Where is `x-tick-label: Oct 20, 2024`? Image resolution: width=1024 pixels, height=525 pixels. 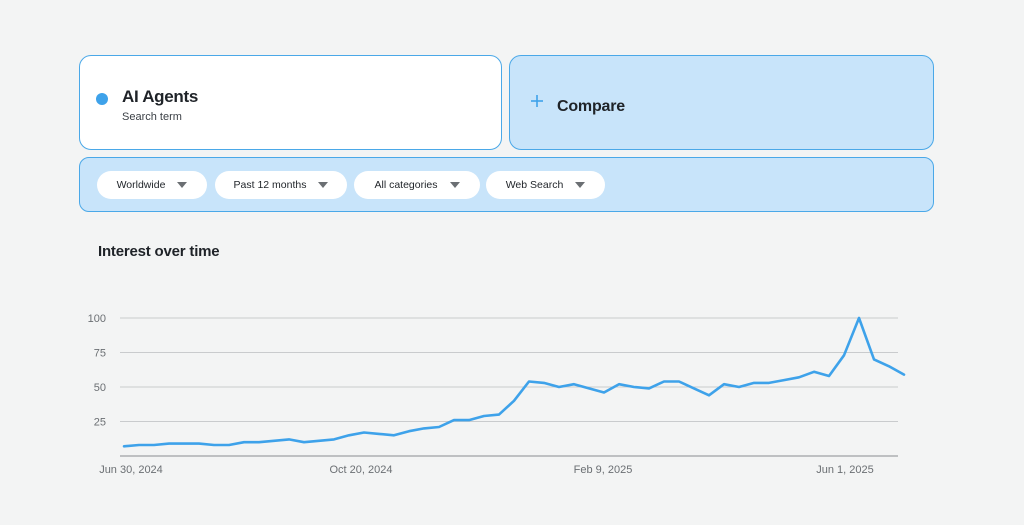 x-tick-label: Oct 20, 2024 is located at coordinates (361, 470).